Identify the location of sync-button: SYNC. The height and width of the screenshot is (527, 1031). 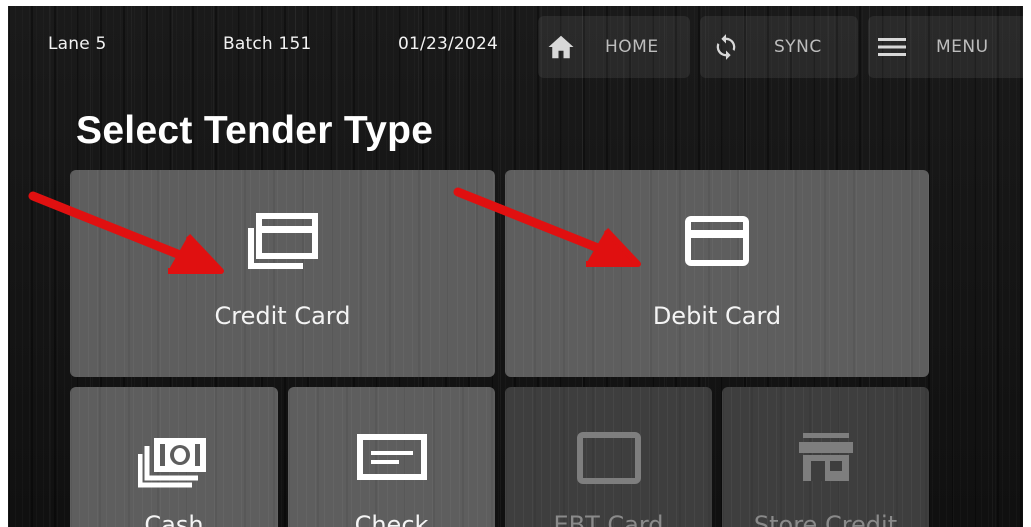
(779, 47).